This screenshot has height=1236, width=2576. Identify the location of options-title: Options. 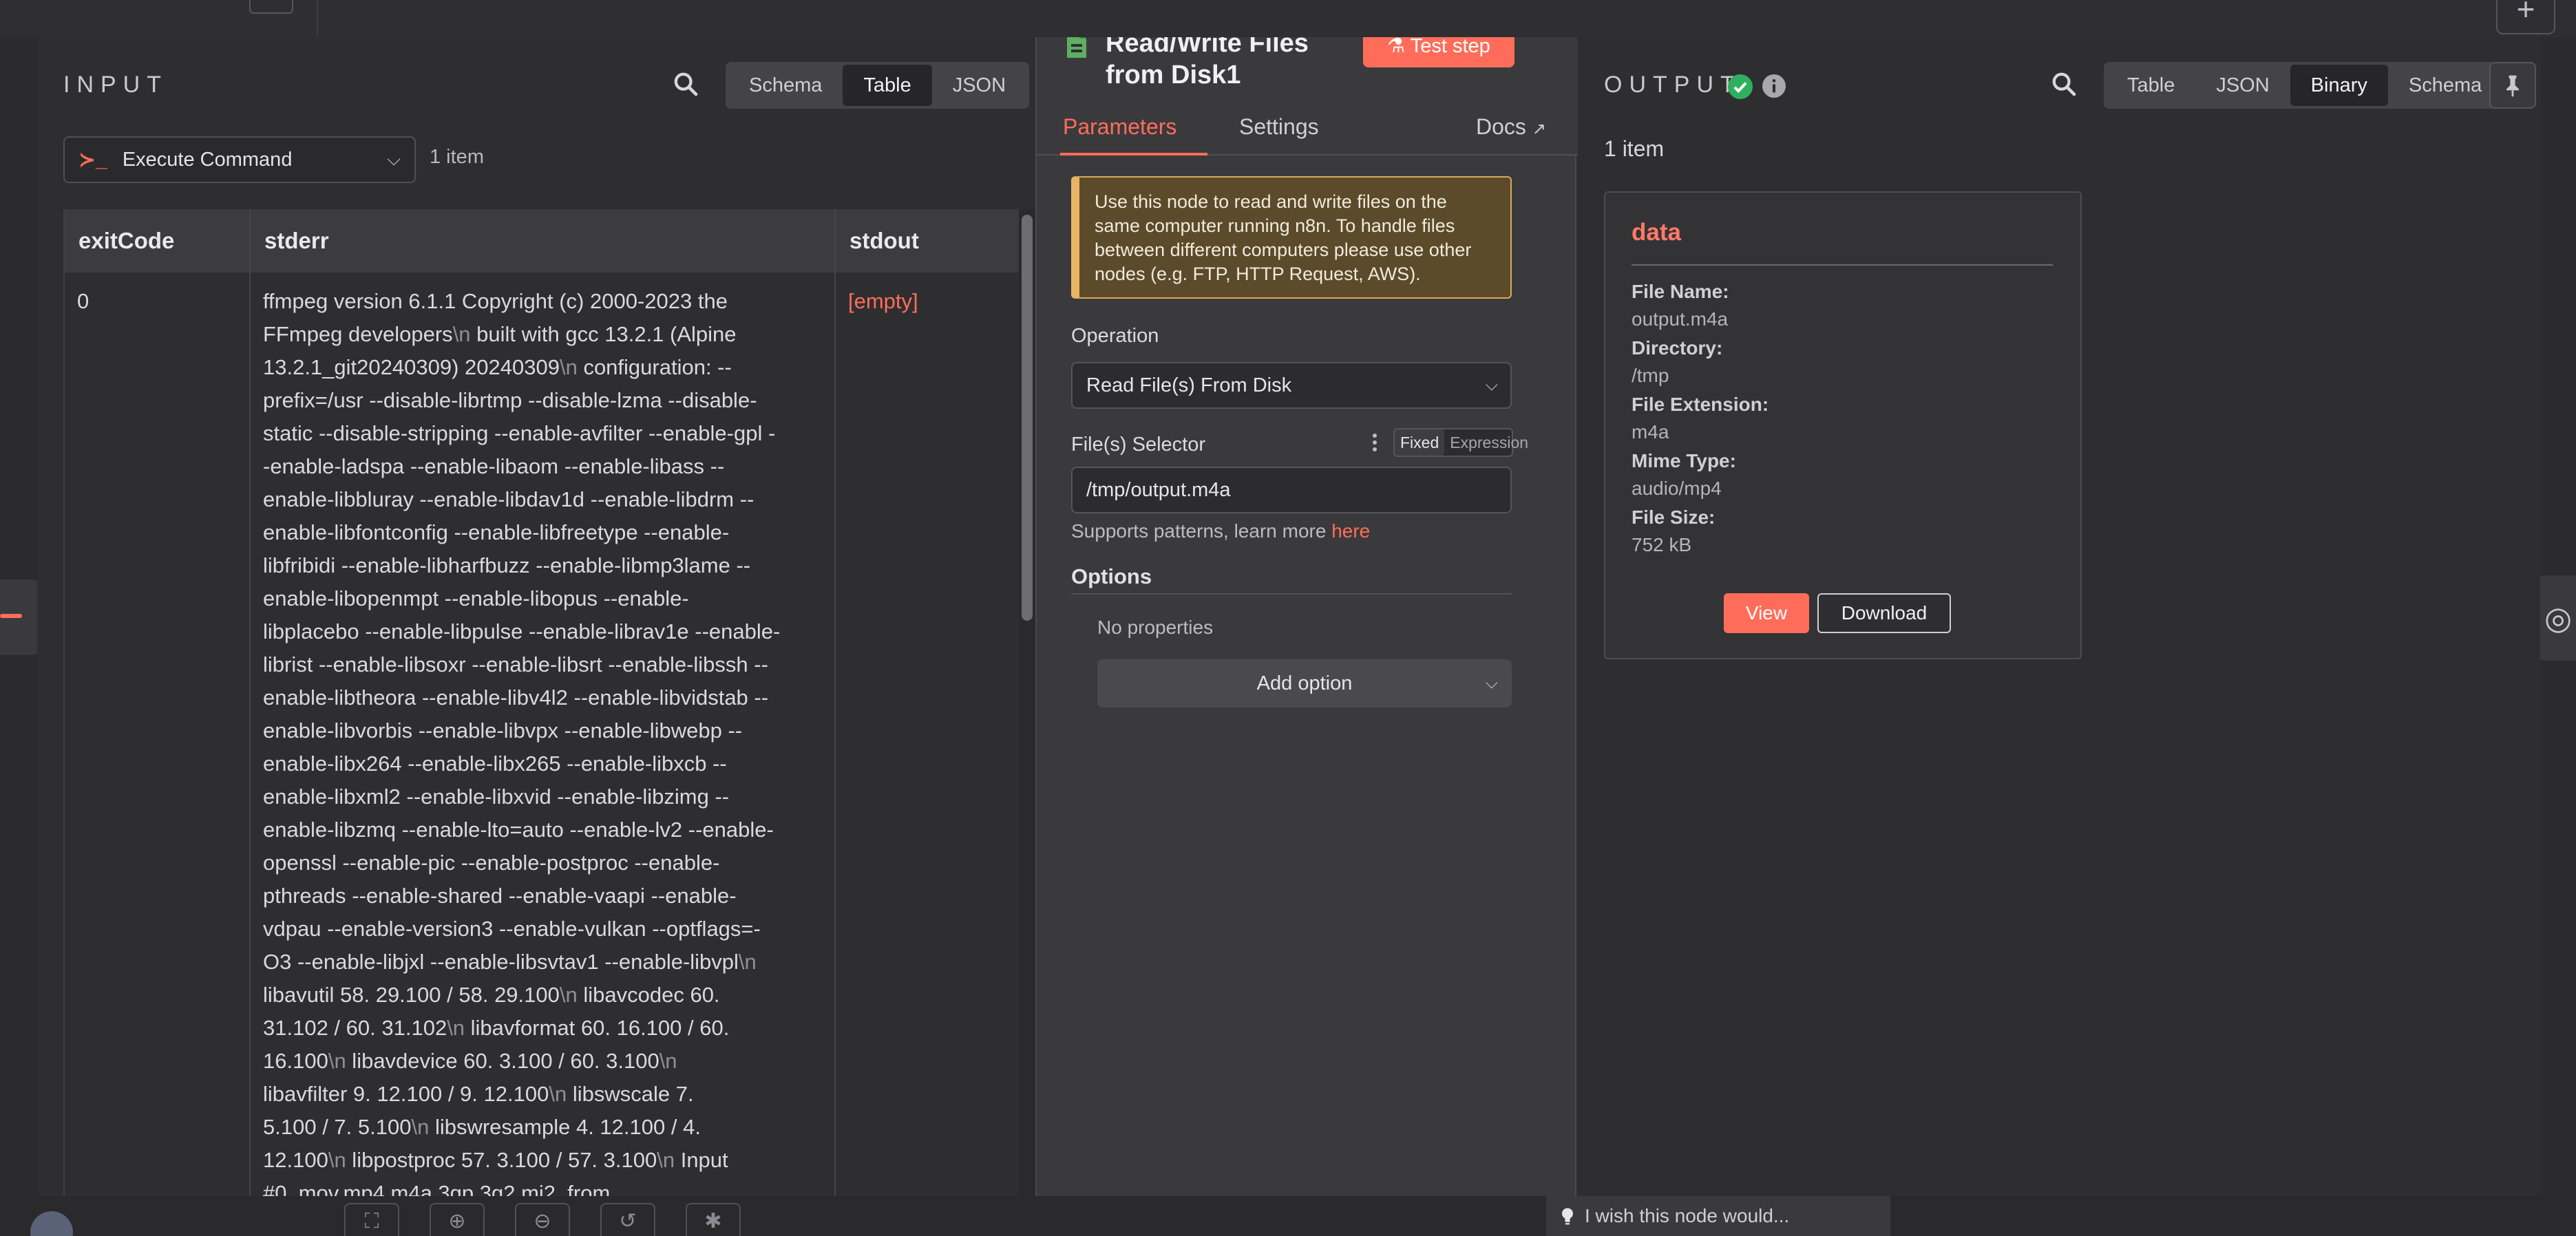
(1111, 576).